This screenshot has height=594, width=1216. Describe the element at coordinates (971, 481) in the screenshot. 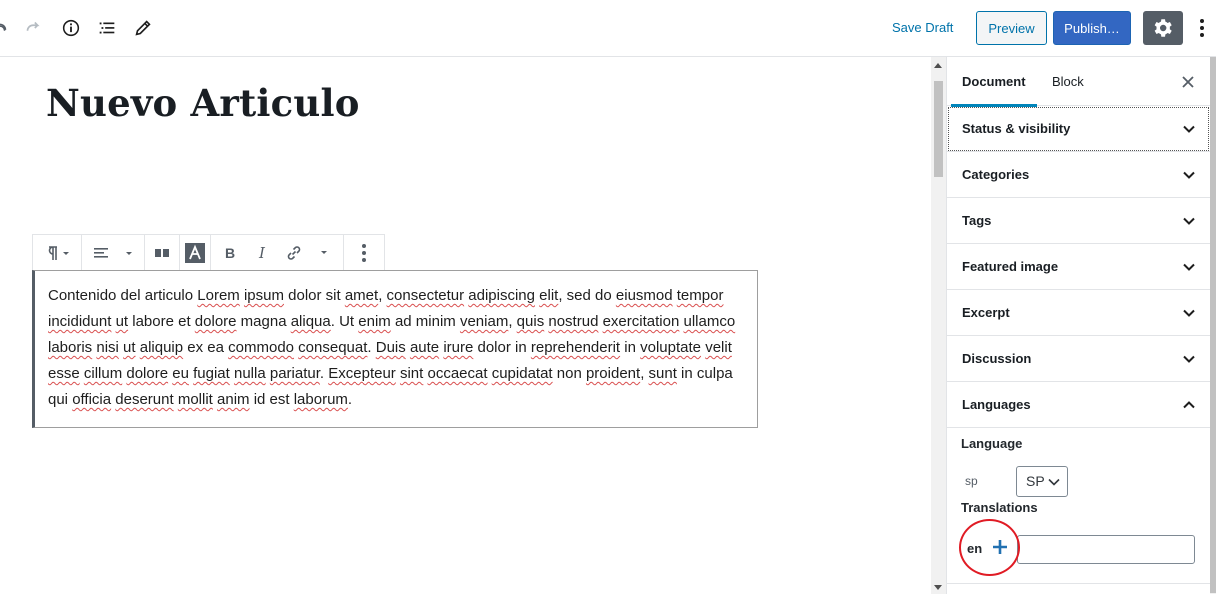

I see `language-code: sp` at that location.